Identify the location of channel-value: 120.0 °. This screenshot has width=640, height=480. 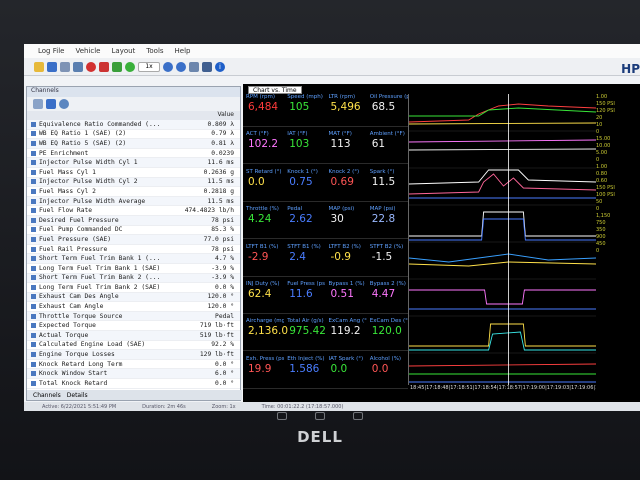
(220, 307).